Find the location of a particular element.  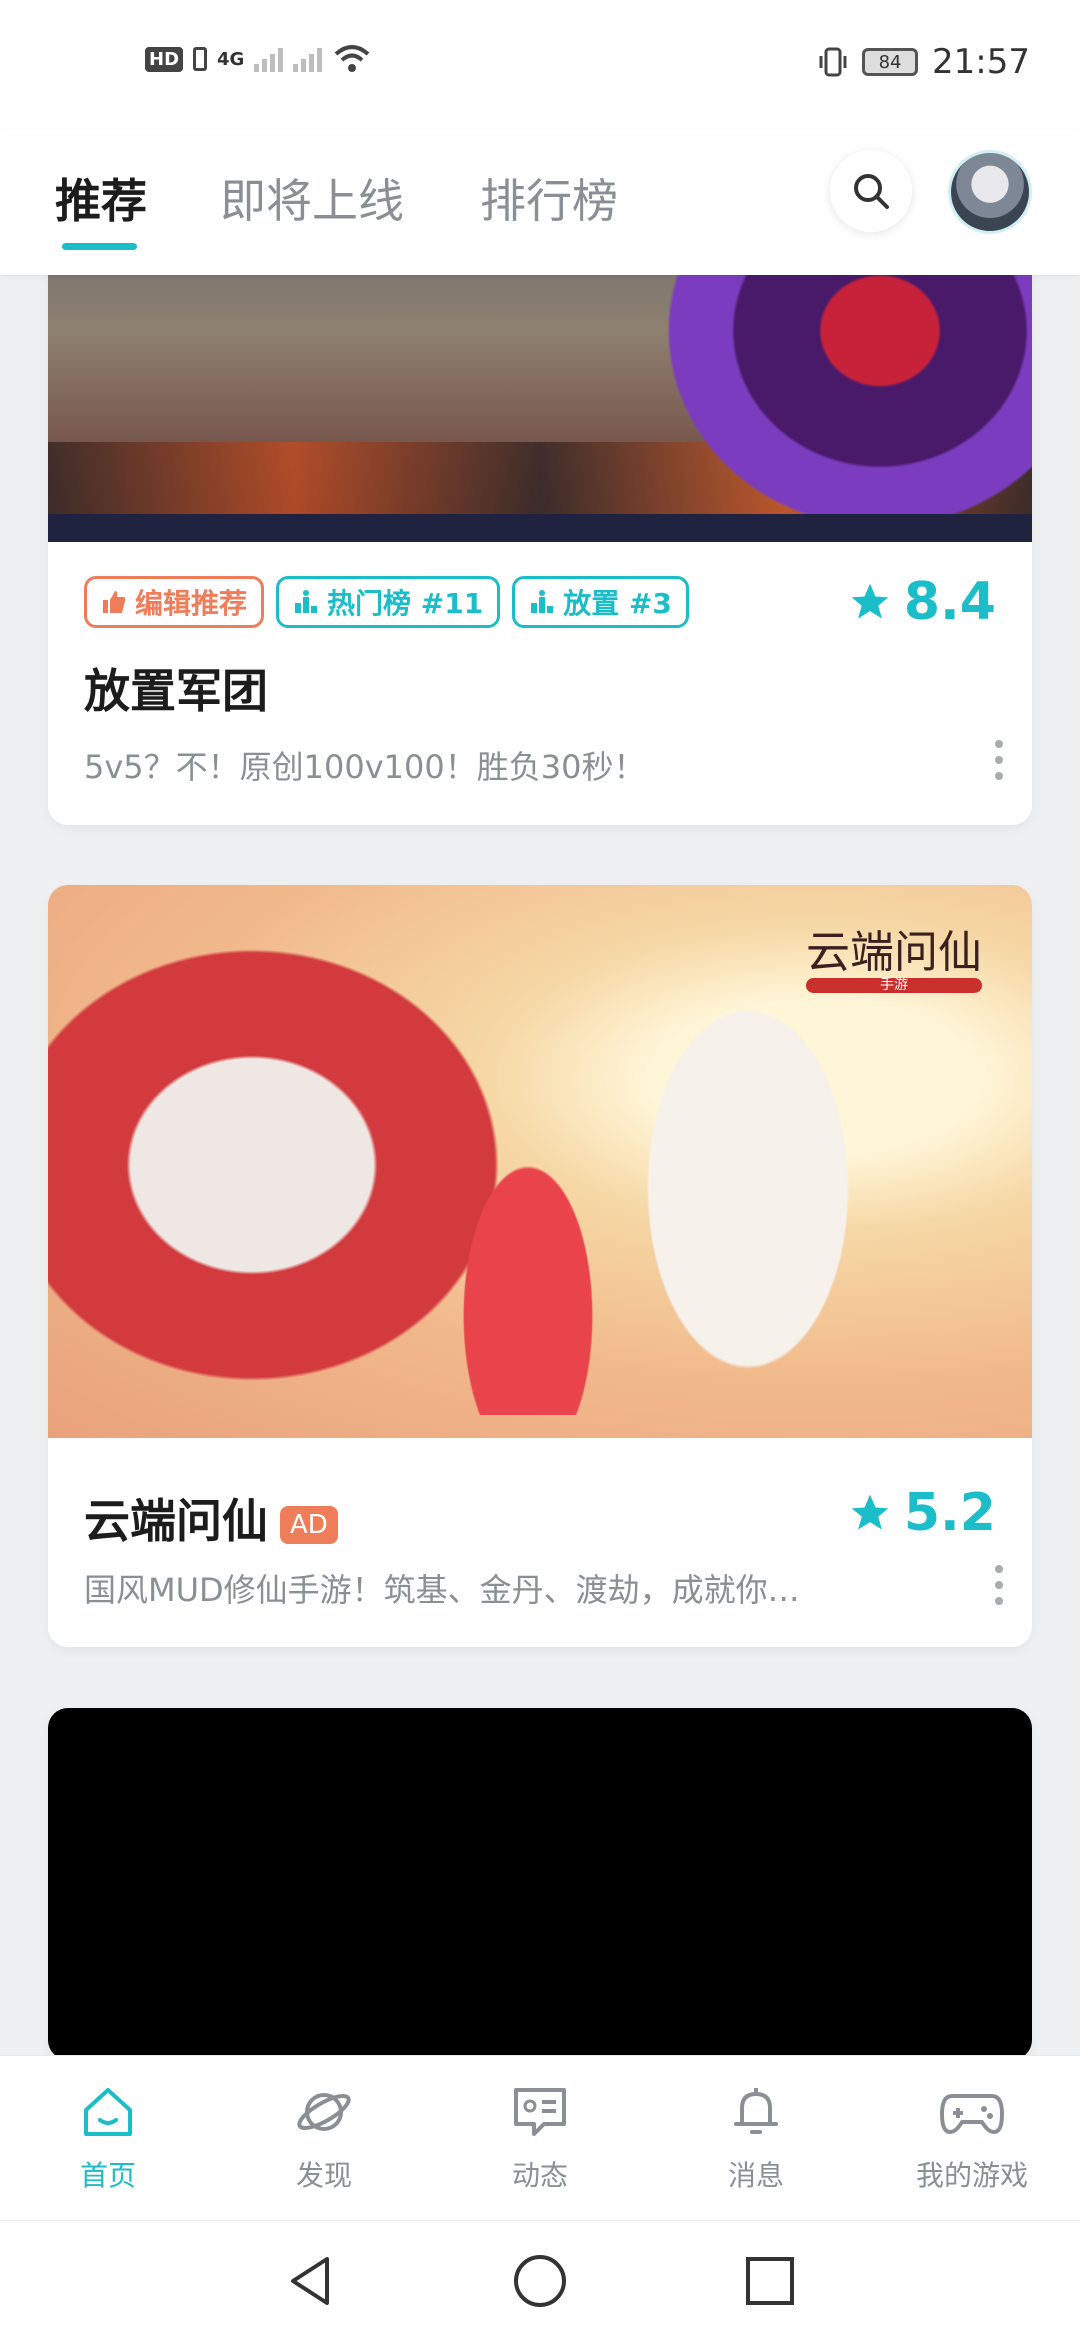

tag-hot-rank: 热门榜 #11 is located at coordinates (388, 602).